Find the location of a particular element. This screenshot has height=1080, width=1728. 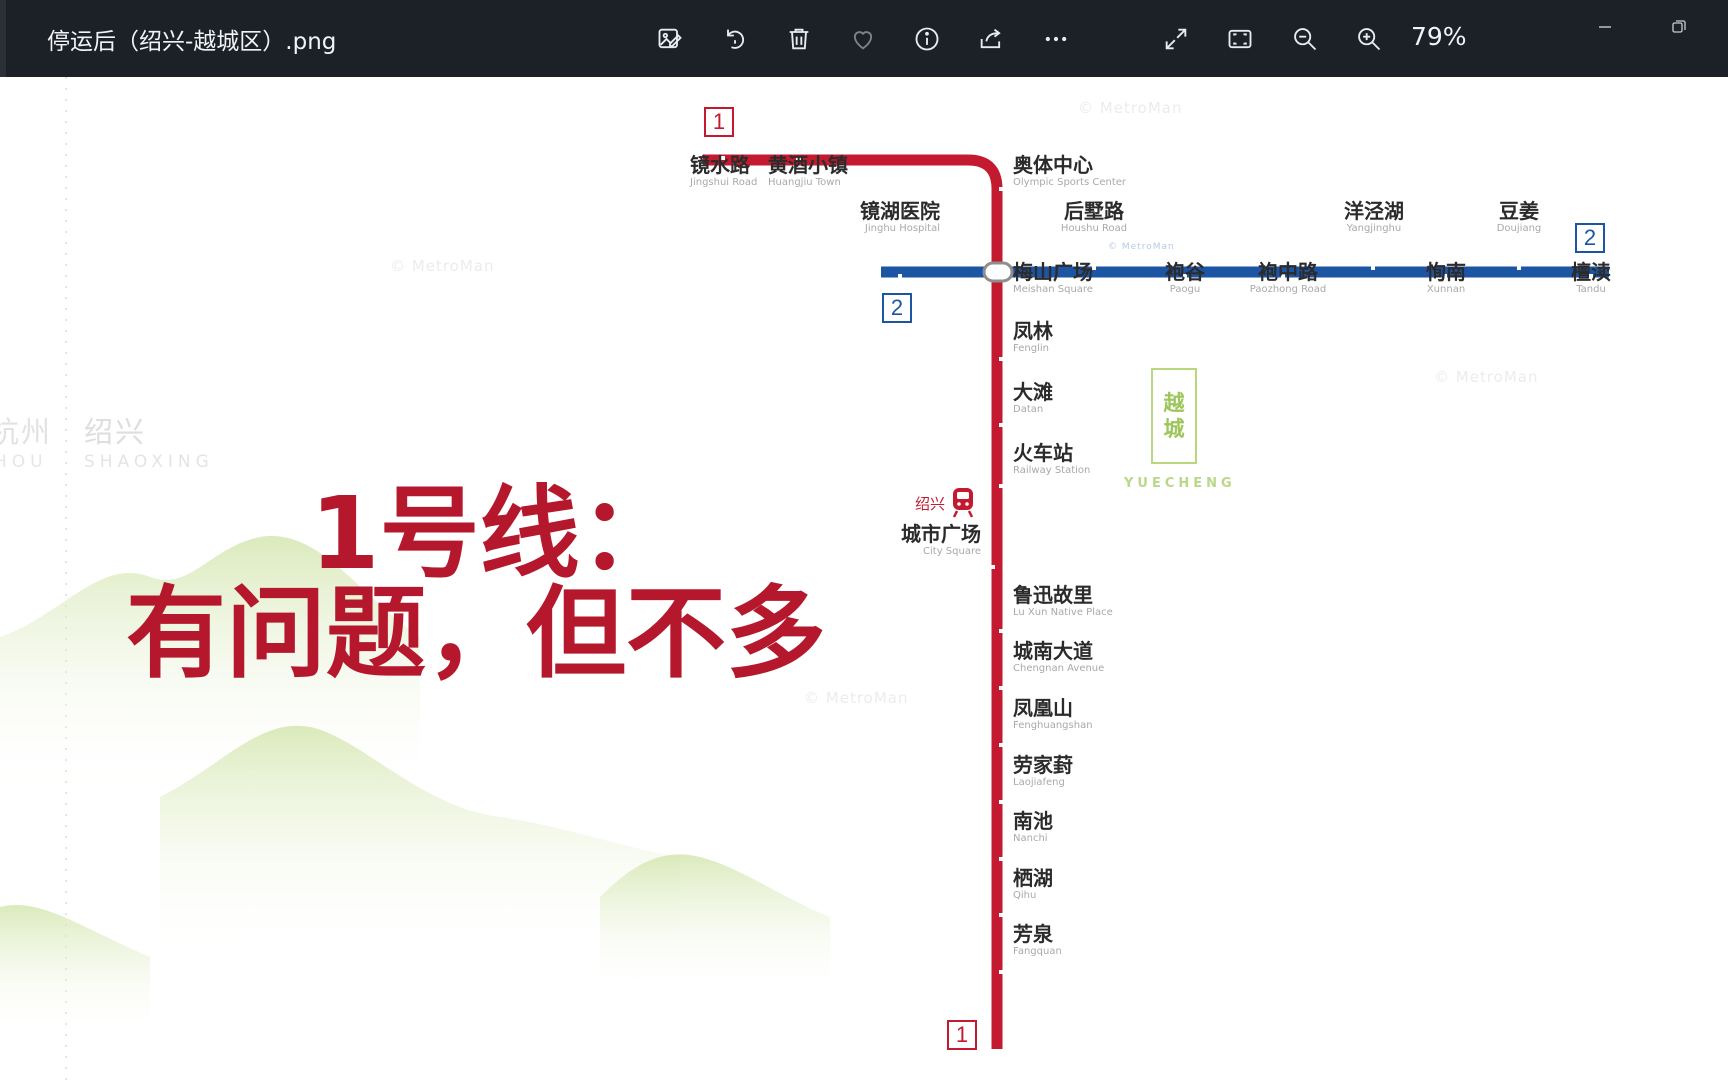

share-icon is located at coordinates (991, 39).